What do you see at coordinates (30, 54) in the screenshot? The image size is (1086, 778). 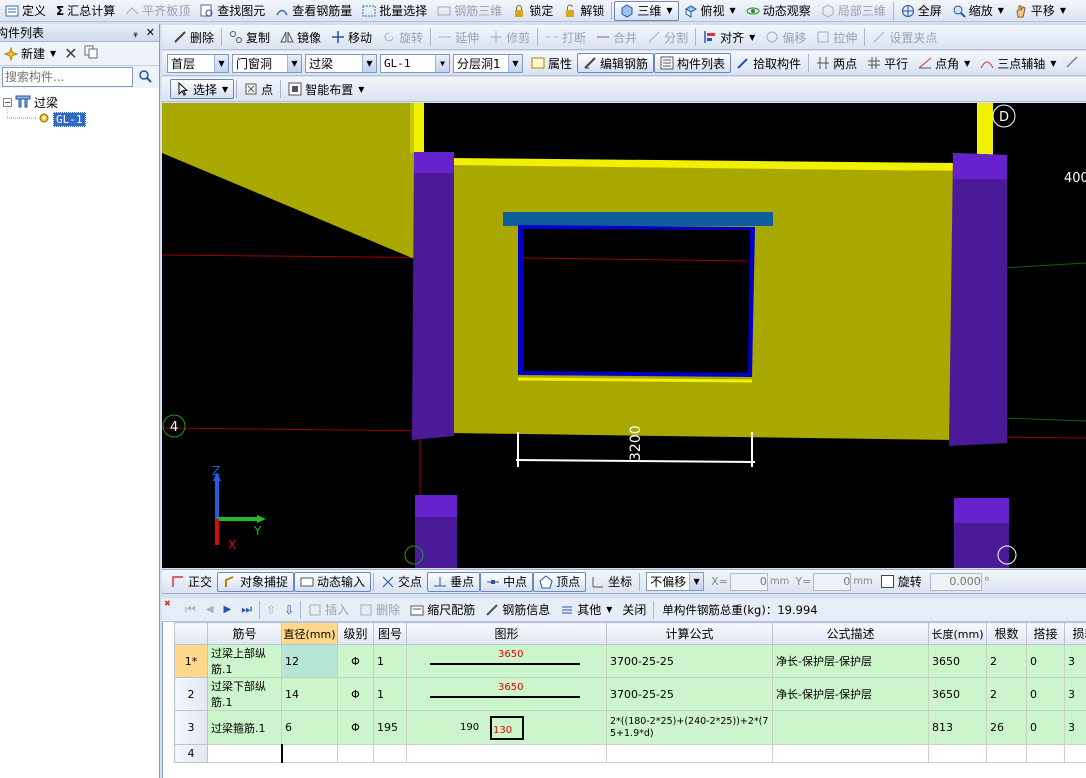 I see `new-button: 新建 ▼` at bounding box center [30, 54].